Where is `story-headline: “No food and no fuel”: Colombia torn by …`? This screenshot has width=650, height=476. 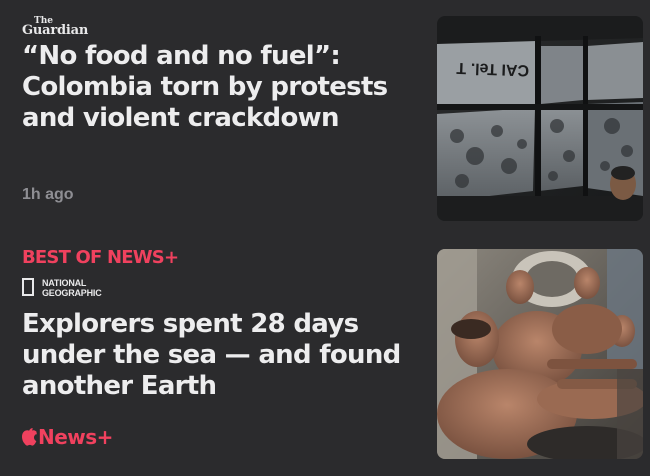
story-headline: “No food and no fuel”: Colombia torn by … is located at coordinates (212, 87).